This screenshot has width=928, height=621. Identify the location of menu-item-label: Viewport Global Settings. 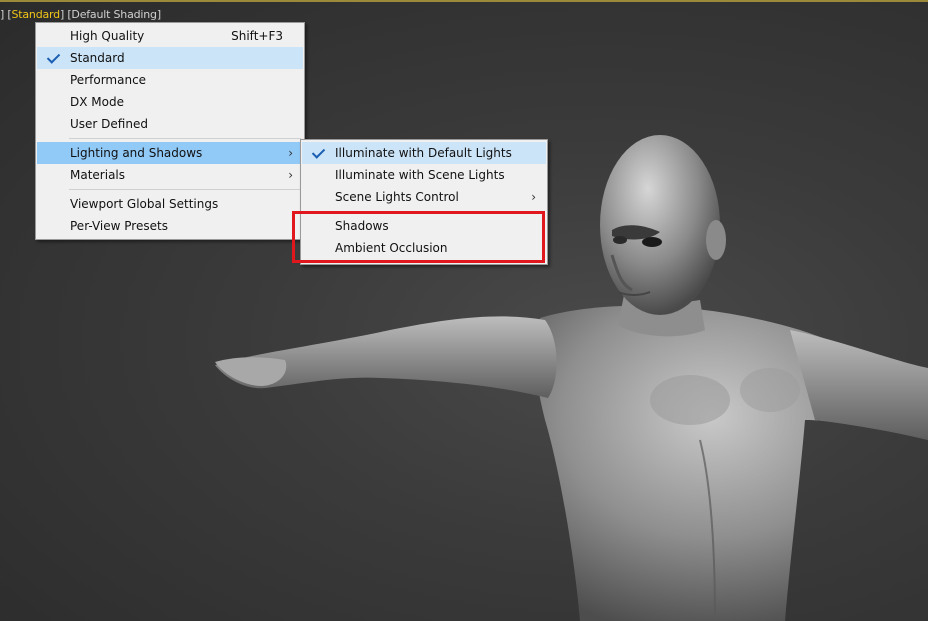
(144, 204).